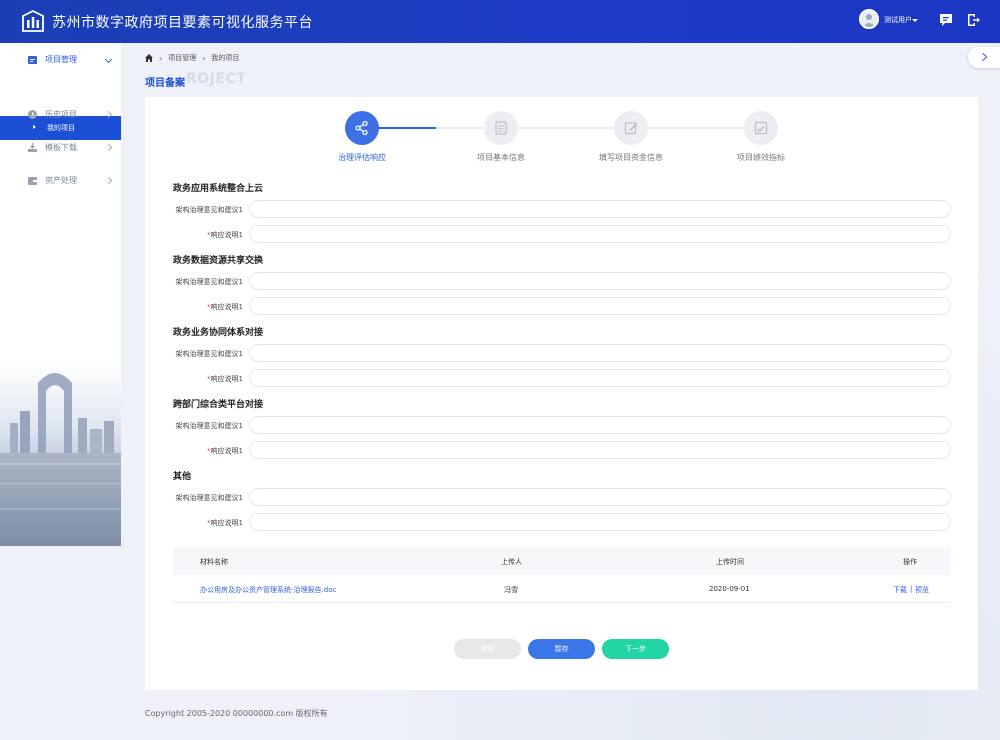  Describe the element at coordinates (182, 23) in the screenshot. I see `app-title: 苏州市数字政府项目要素可视化服务平台` at that location.